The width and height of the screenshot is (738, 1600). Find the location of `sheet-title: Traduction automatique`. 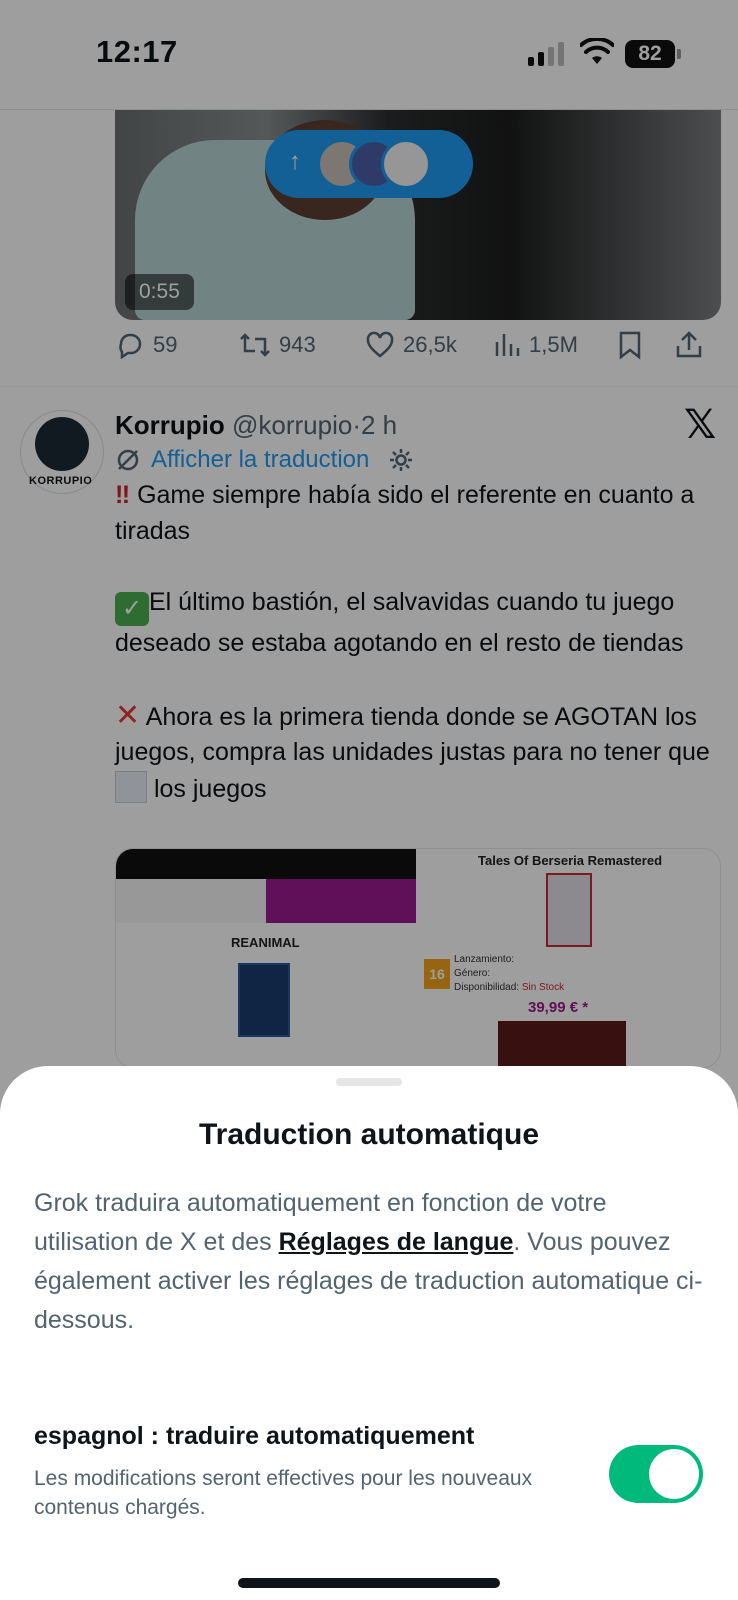

sheet-title: Traduction automatique is located at coordinates (369, 1134).